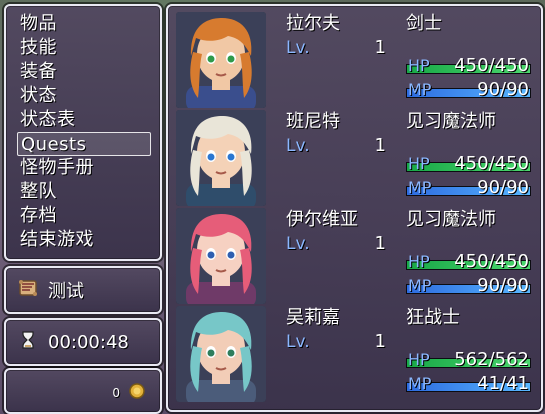 The image size is (545, 414). I want to click on test-window: 测试, so click(83, 290).